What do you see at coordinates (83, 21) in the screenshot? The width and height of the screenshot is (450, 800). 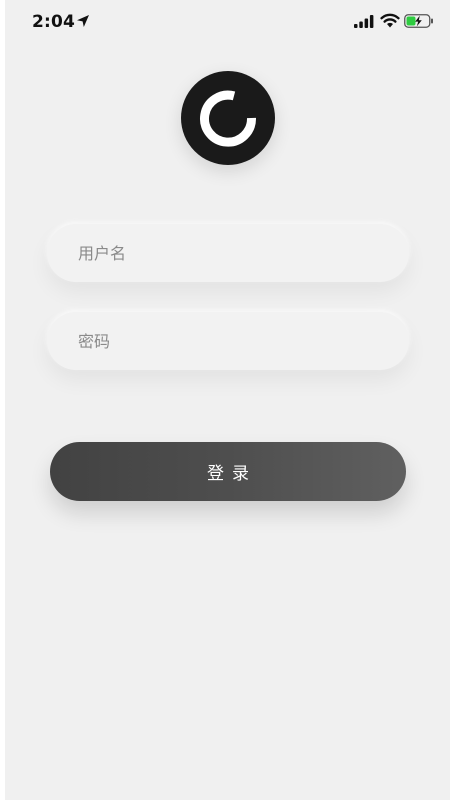 I see `location-arrow-icon` at bounding box center [83, 21].